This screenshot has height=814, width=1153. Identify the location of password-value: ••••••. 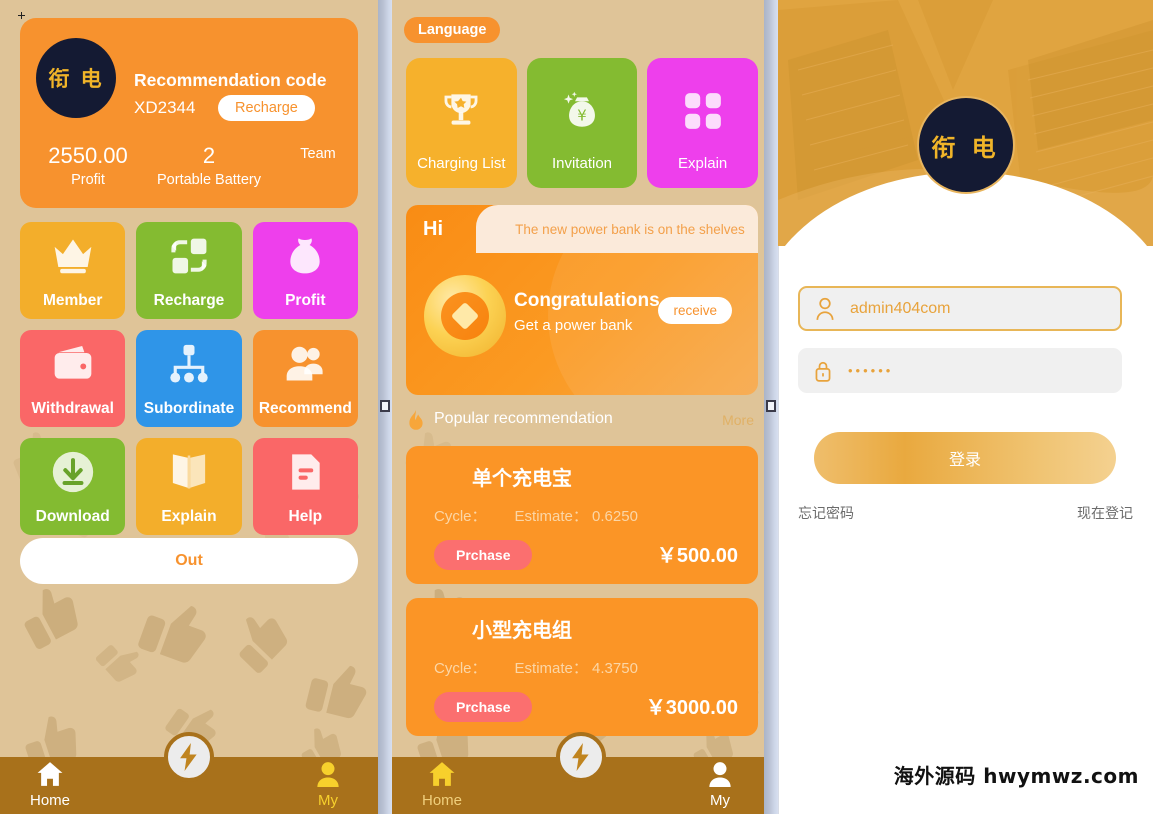
(871, 370).